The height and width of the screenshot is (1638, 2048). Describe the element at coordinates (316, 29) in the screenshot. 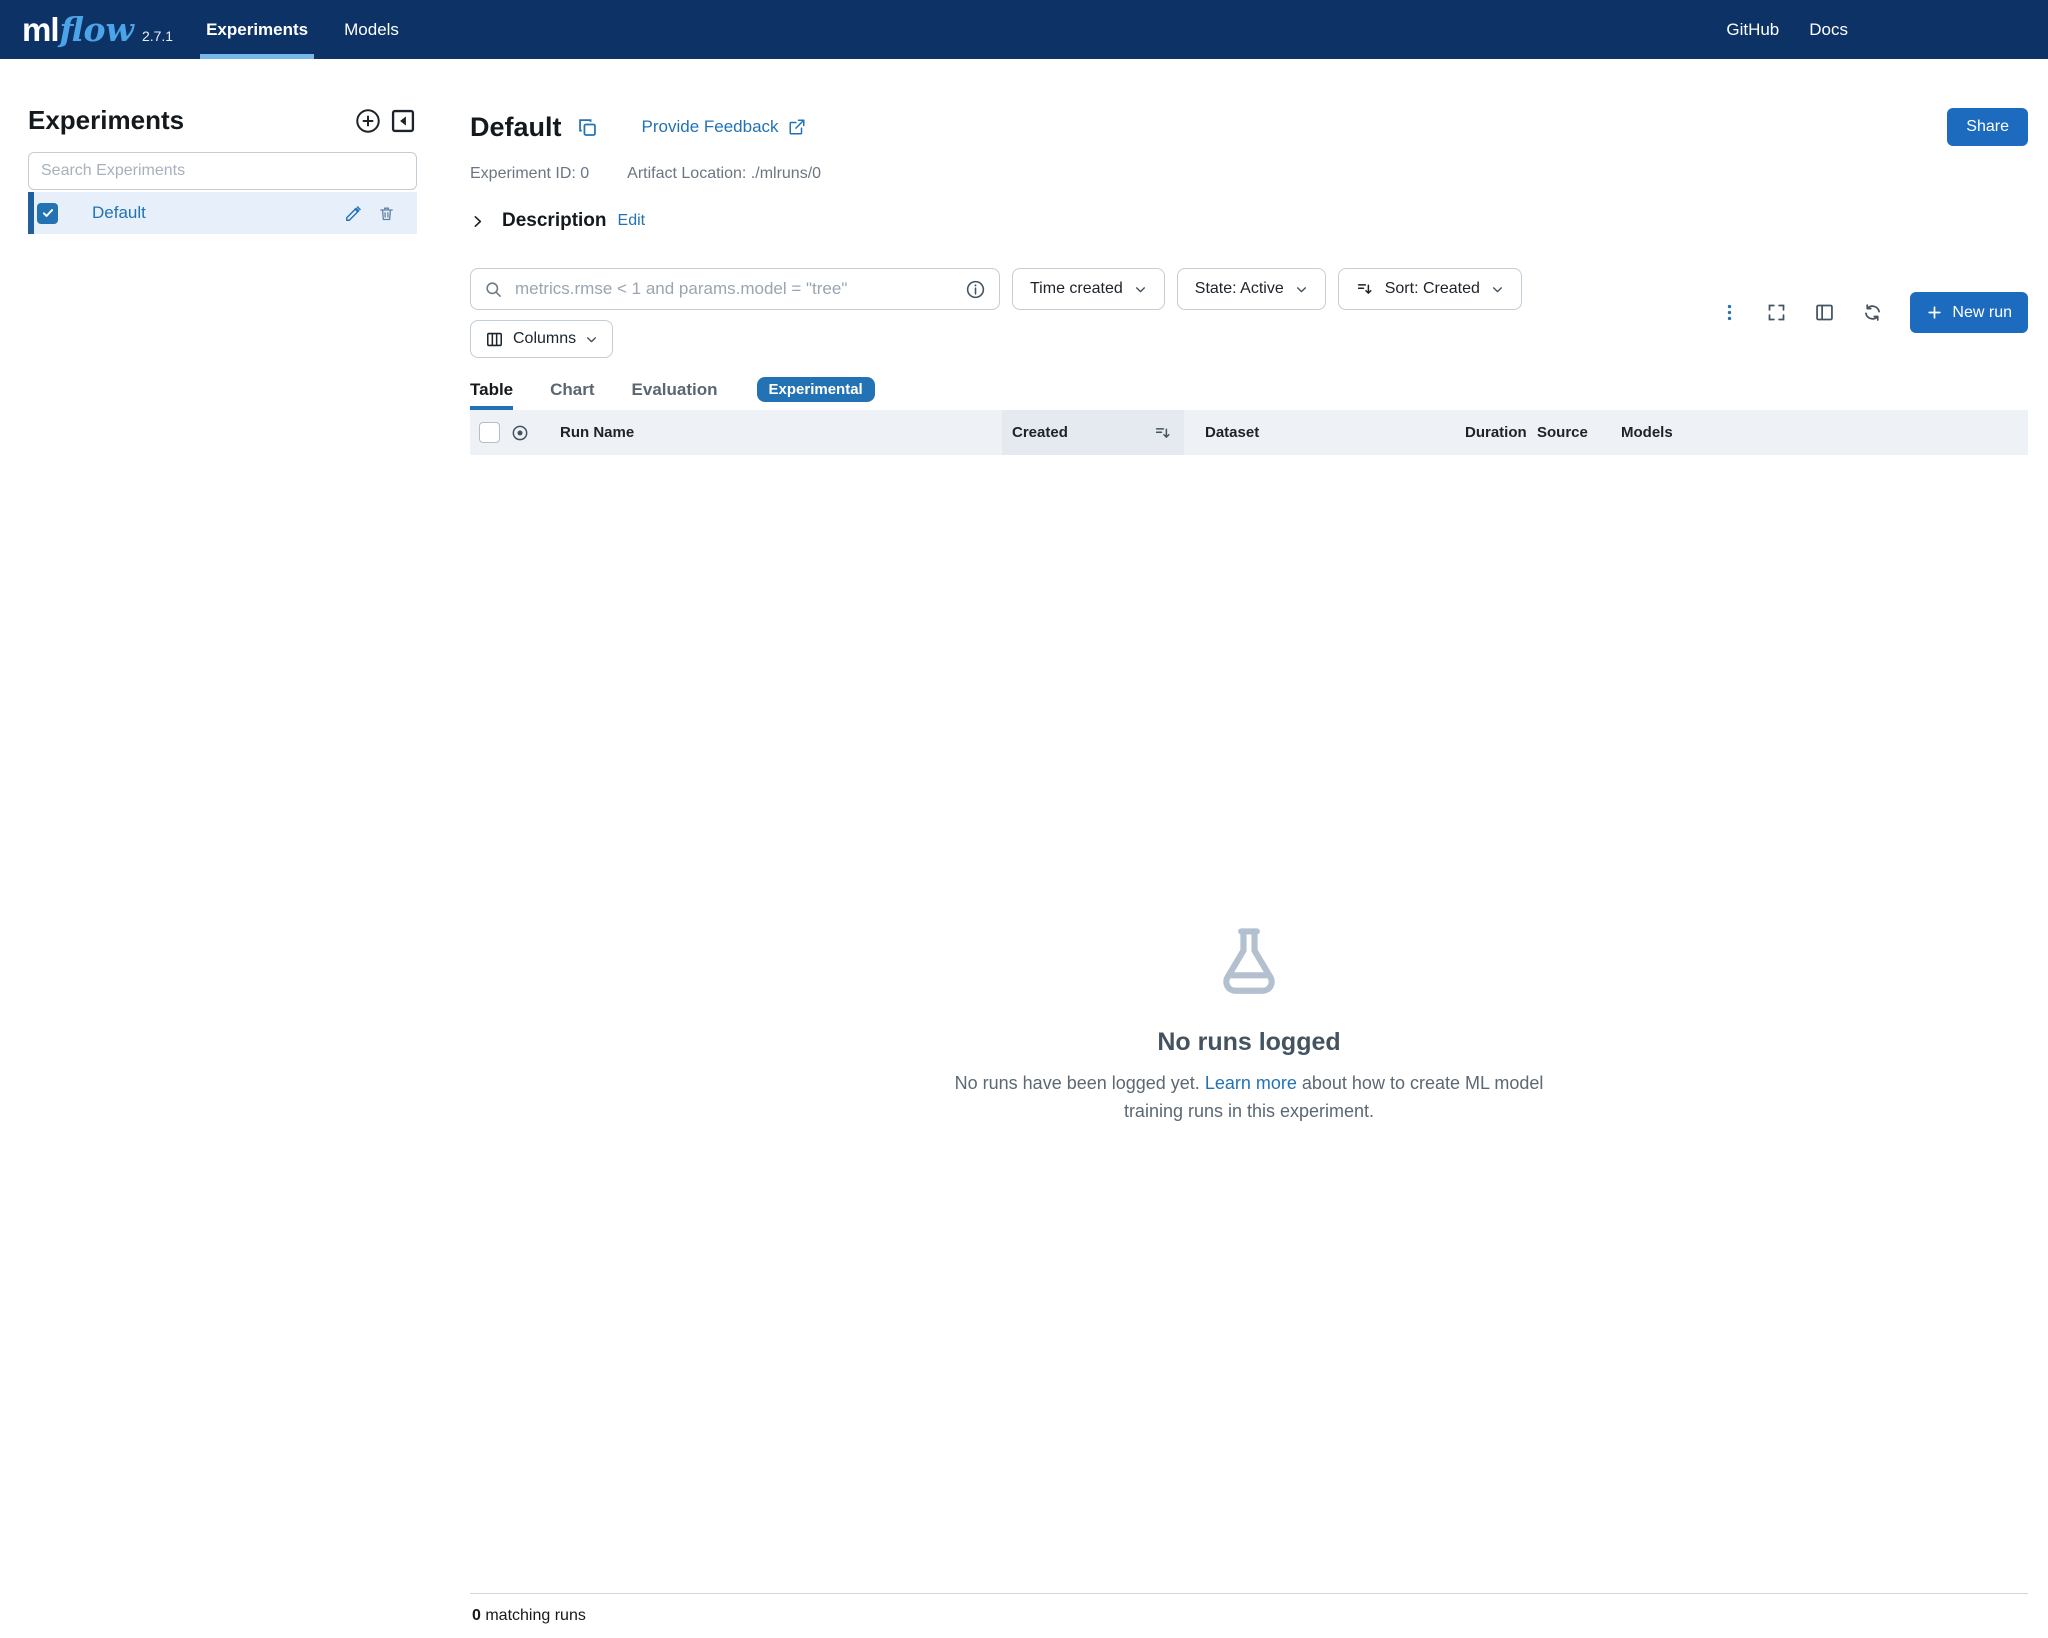

I see `navbar-tabs: Experiments Models` at that location.